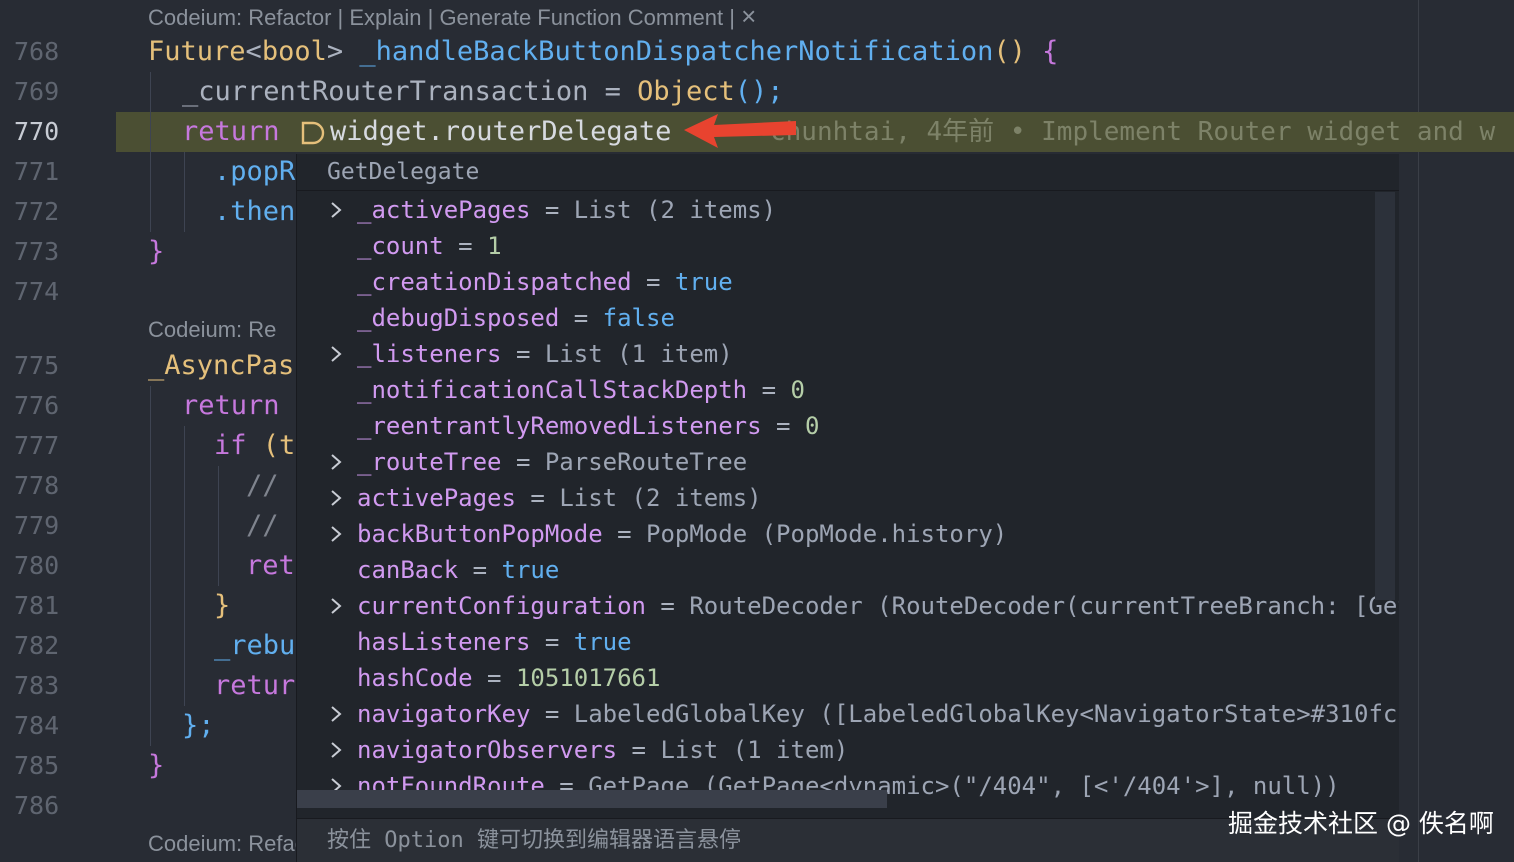 This screenshot has width=1514, height=862. Describe the element at coordinates (848, 318) in the screenshot. I see `variable-row: _debugDisposed = false` at that location.